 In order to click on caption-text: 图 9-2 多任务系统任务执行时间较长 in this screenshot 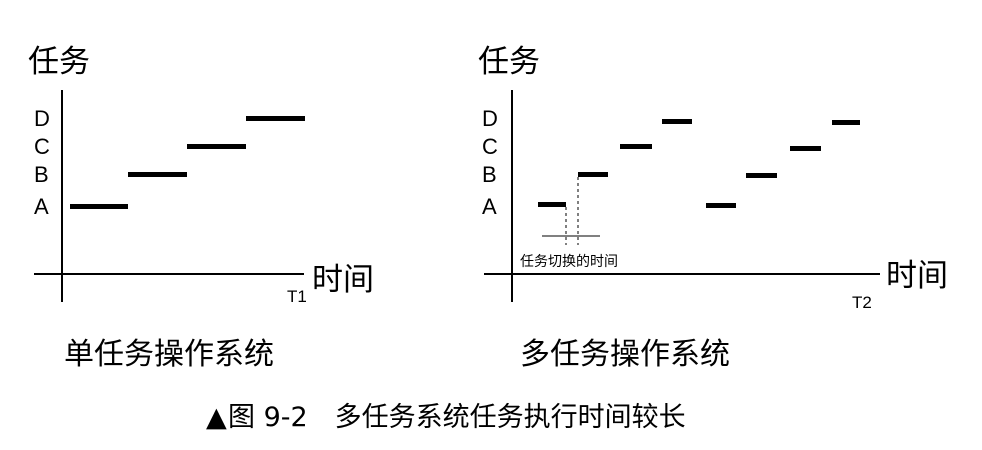, I will do `click(457, 417)`.